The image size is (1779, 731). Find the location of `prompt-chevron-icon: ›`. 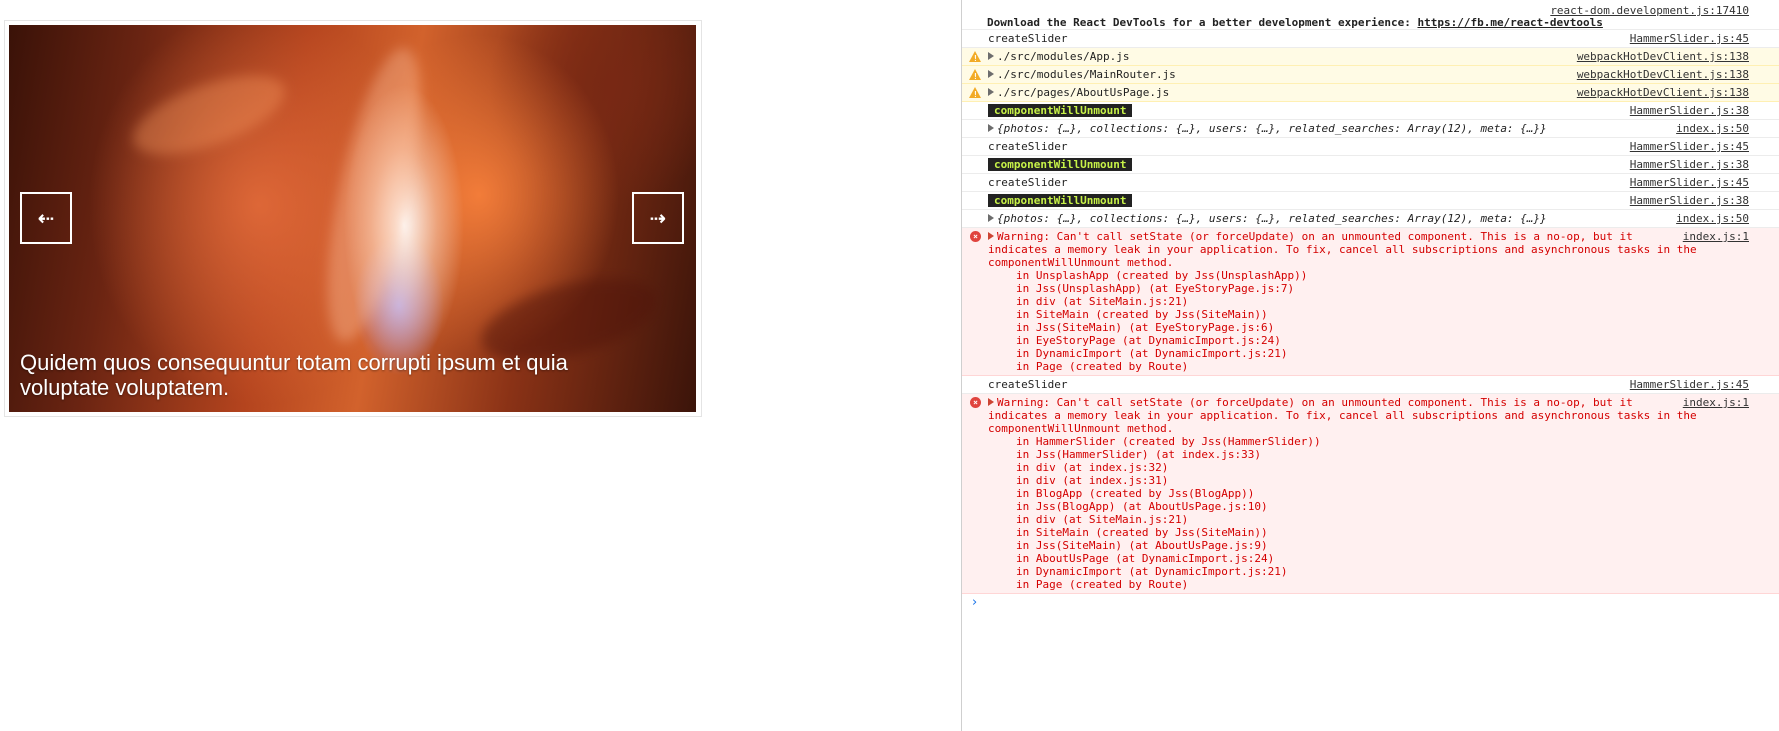

prompt-chevron-icon: › is located at coordinates (975, 602).